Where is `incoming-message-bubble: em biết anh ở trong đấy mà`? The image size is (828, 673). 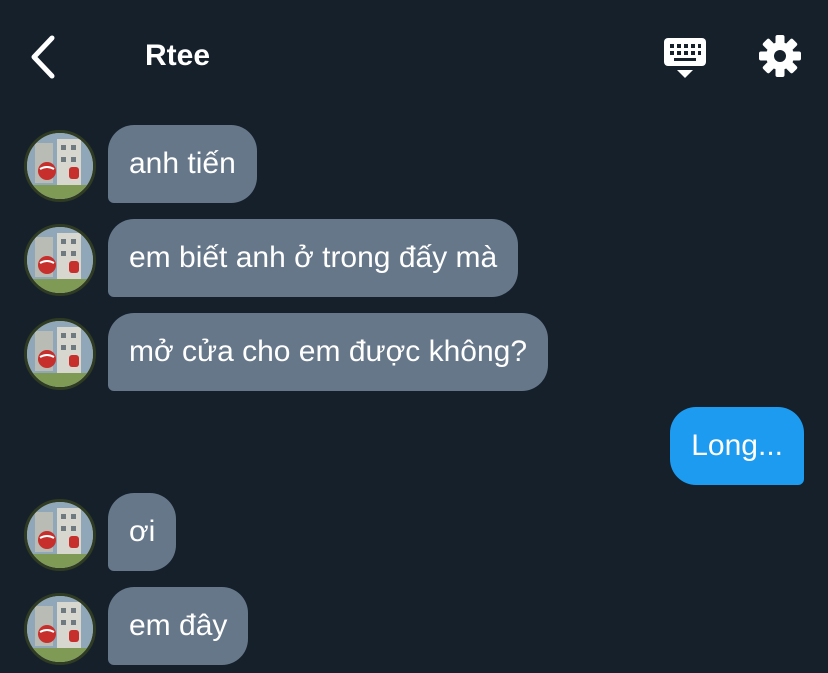
incoming-message-bubble: em biết anh ở trong đấy mà is located at coordinates (313, 258).